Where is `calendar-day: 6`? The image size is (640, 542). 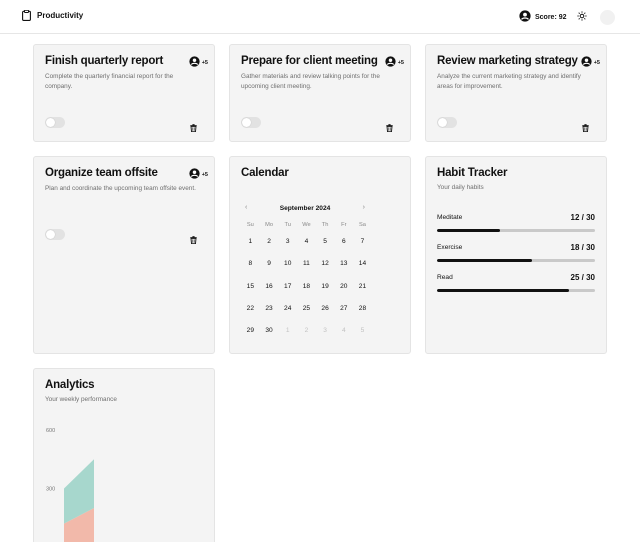
calendar-day: 6 is located at coordinates (343, 246).